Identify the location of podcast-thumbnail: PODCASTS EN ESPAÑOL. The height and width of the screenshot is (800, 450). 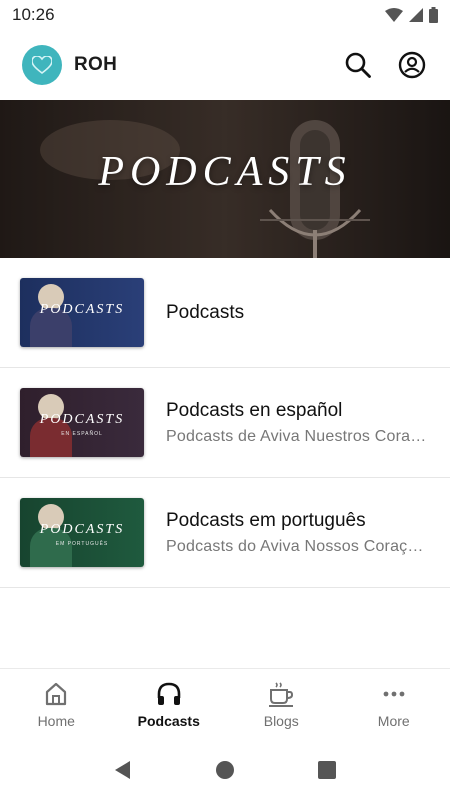
(82, 422).